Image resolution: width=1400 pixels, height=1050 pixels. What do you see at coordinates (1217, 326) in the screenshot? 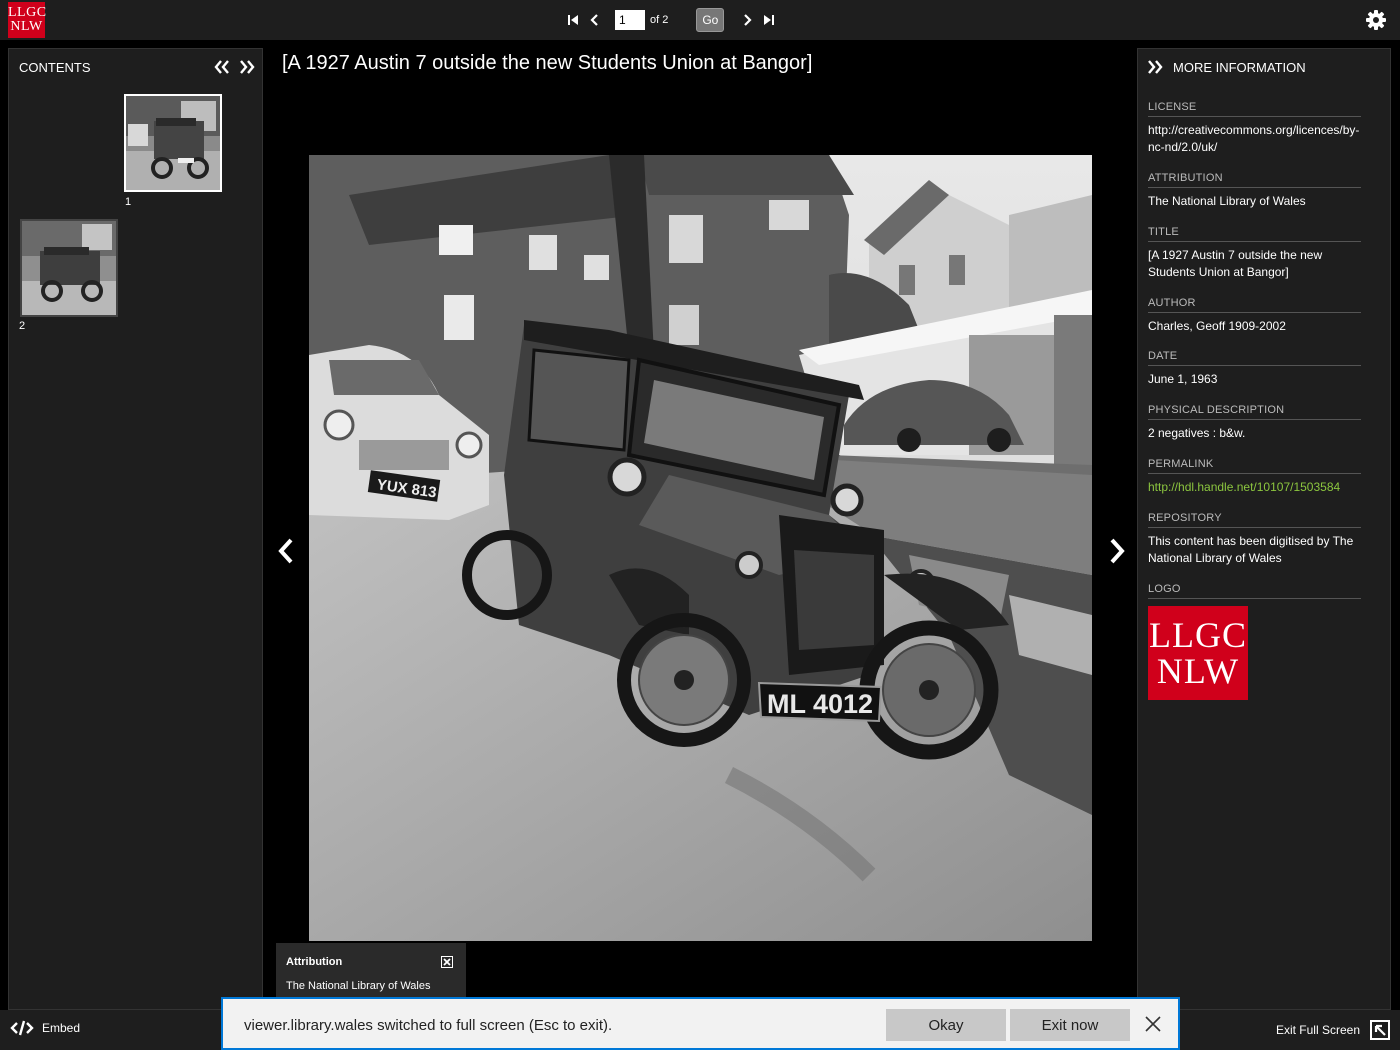
I see `author-value: Charles, Geoff 1909-2002` at bounding box center [1217, 326].